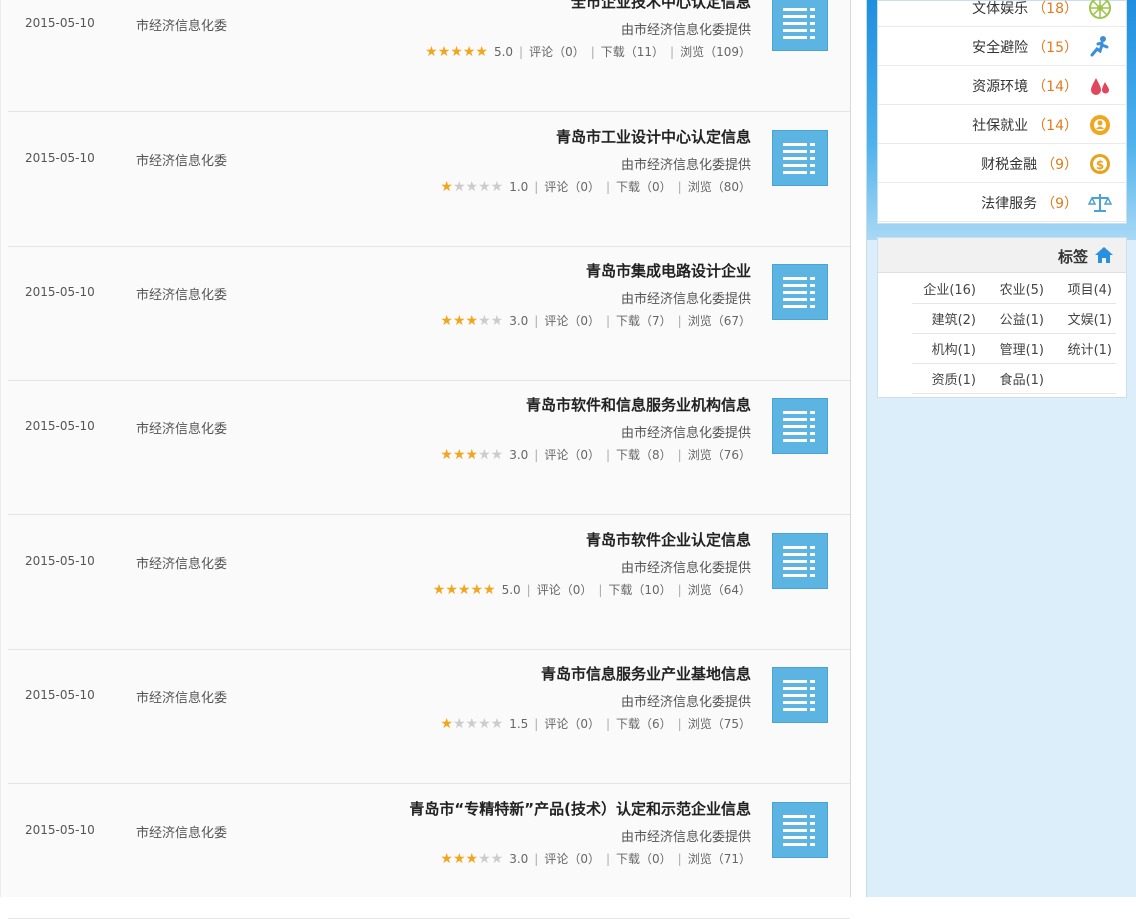 This screenshot has width=1136, height=919. I want to click on tag-link: 项目(4), so click(1090, 288).